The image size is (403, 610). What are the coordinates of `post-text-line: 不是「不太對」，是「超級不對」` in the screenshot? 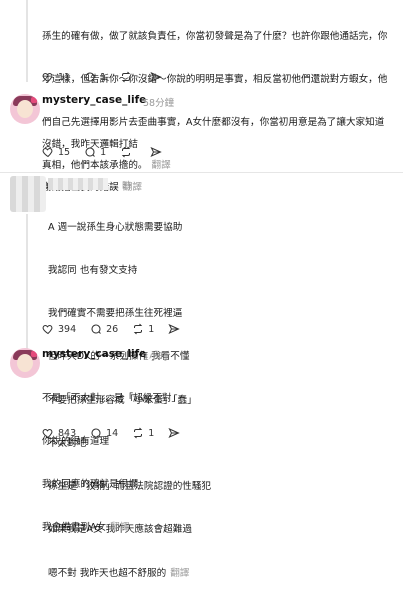 It's located at (112, 398).